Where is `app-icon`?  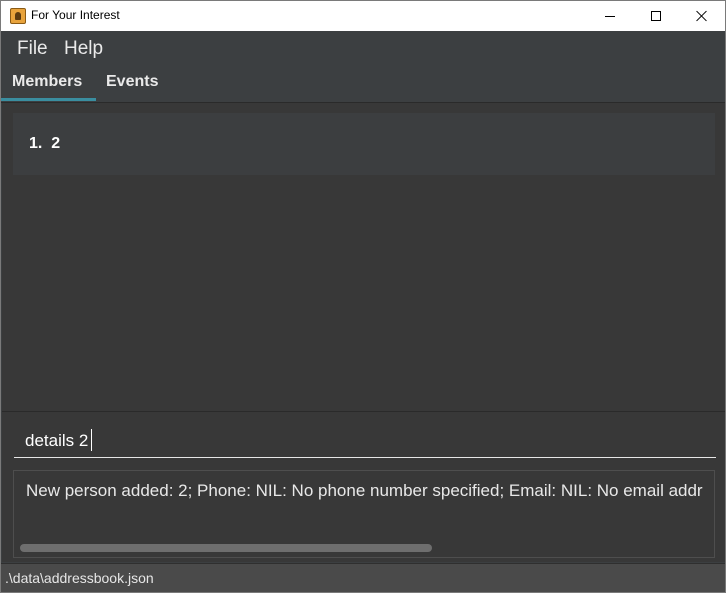 app-icon is located at coordinates (18, 16).